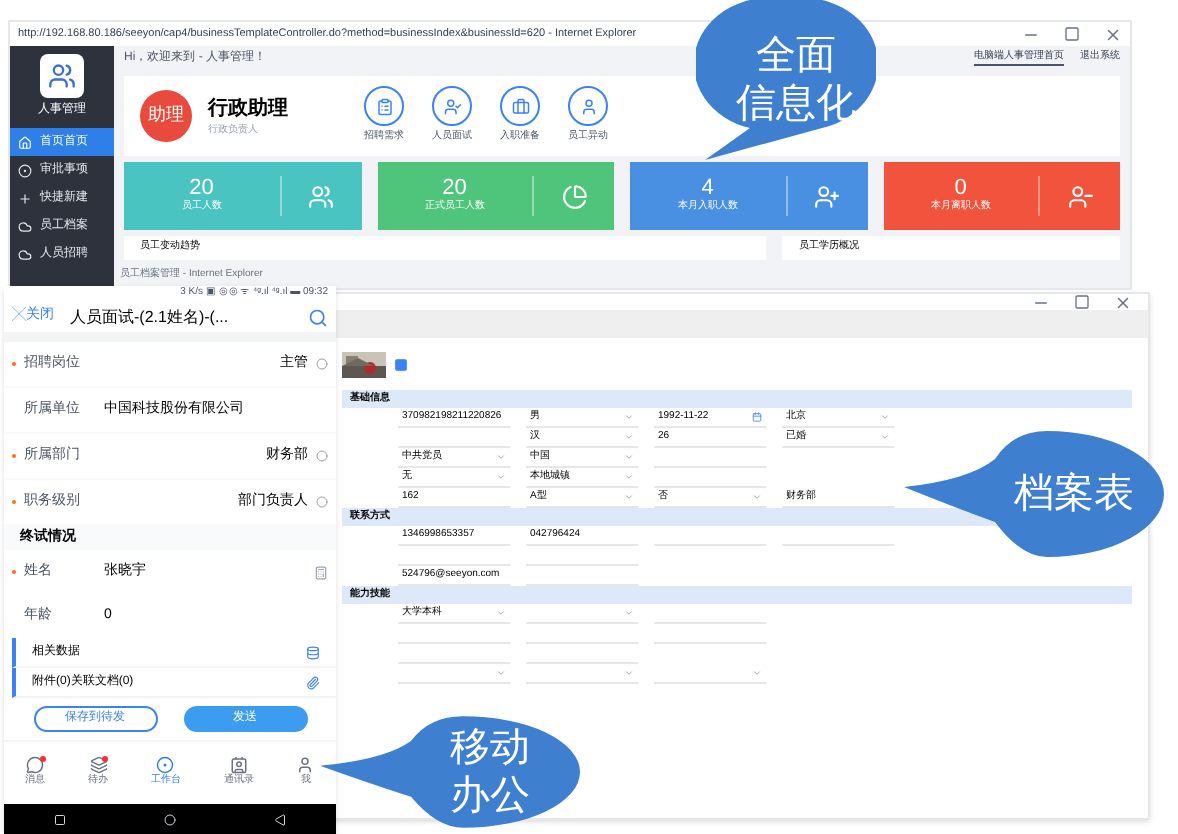 The image size is (1178, 834). Describe the element at coordinates (318, 317) in the screenshot. I see `search-icon` at that location.